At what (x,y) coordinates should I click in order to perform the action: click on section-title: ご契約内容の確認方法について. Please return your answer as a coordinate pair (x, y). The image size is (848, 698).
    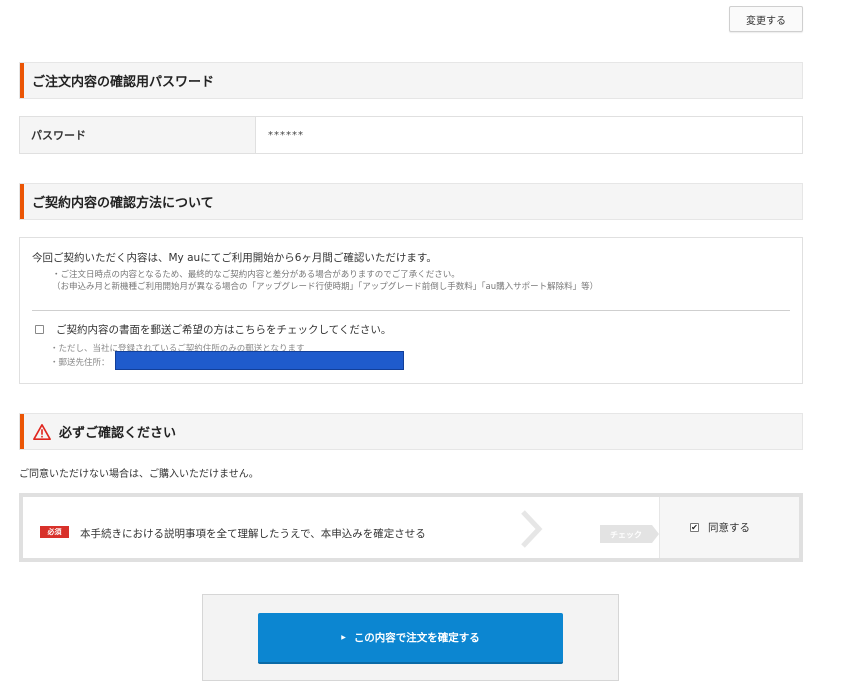
    Looking at the image, I should click on (123, 203).